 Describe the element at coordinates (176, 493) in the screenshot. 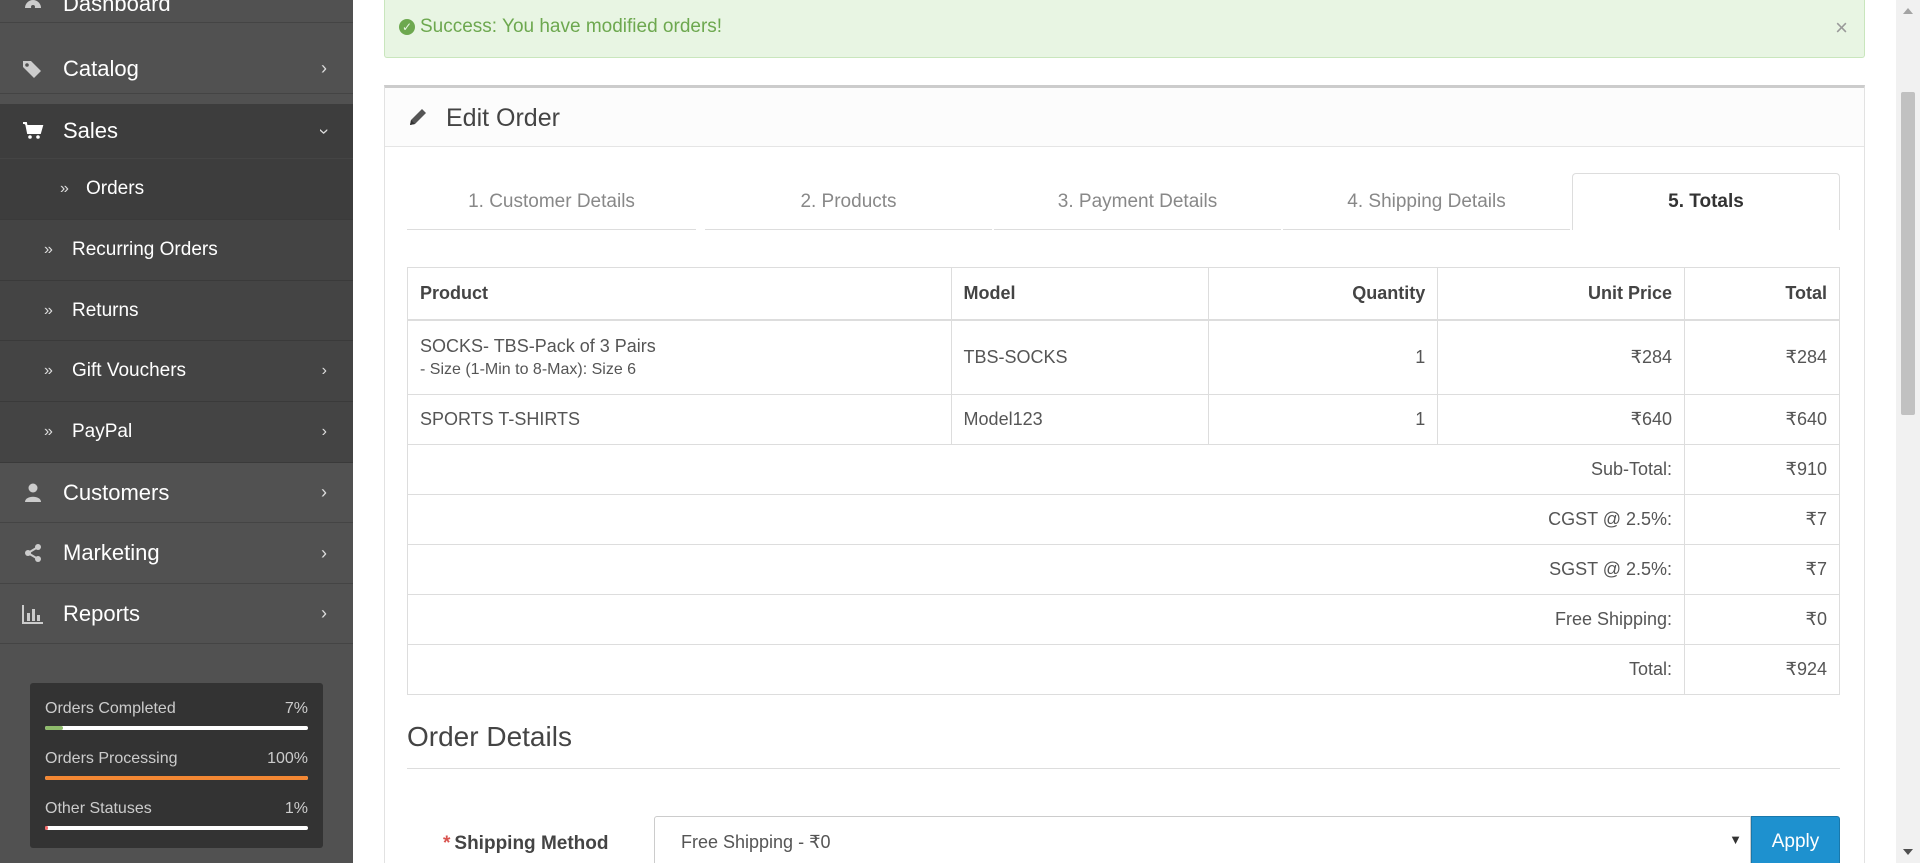

I see `sidebar-item-customers: Customers ›` at that location.